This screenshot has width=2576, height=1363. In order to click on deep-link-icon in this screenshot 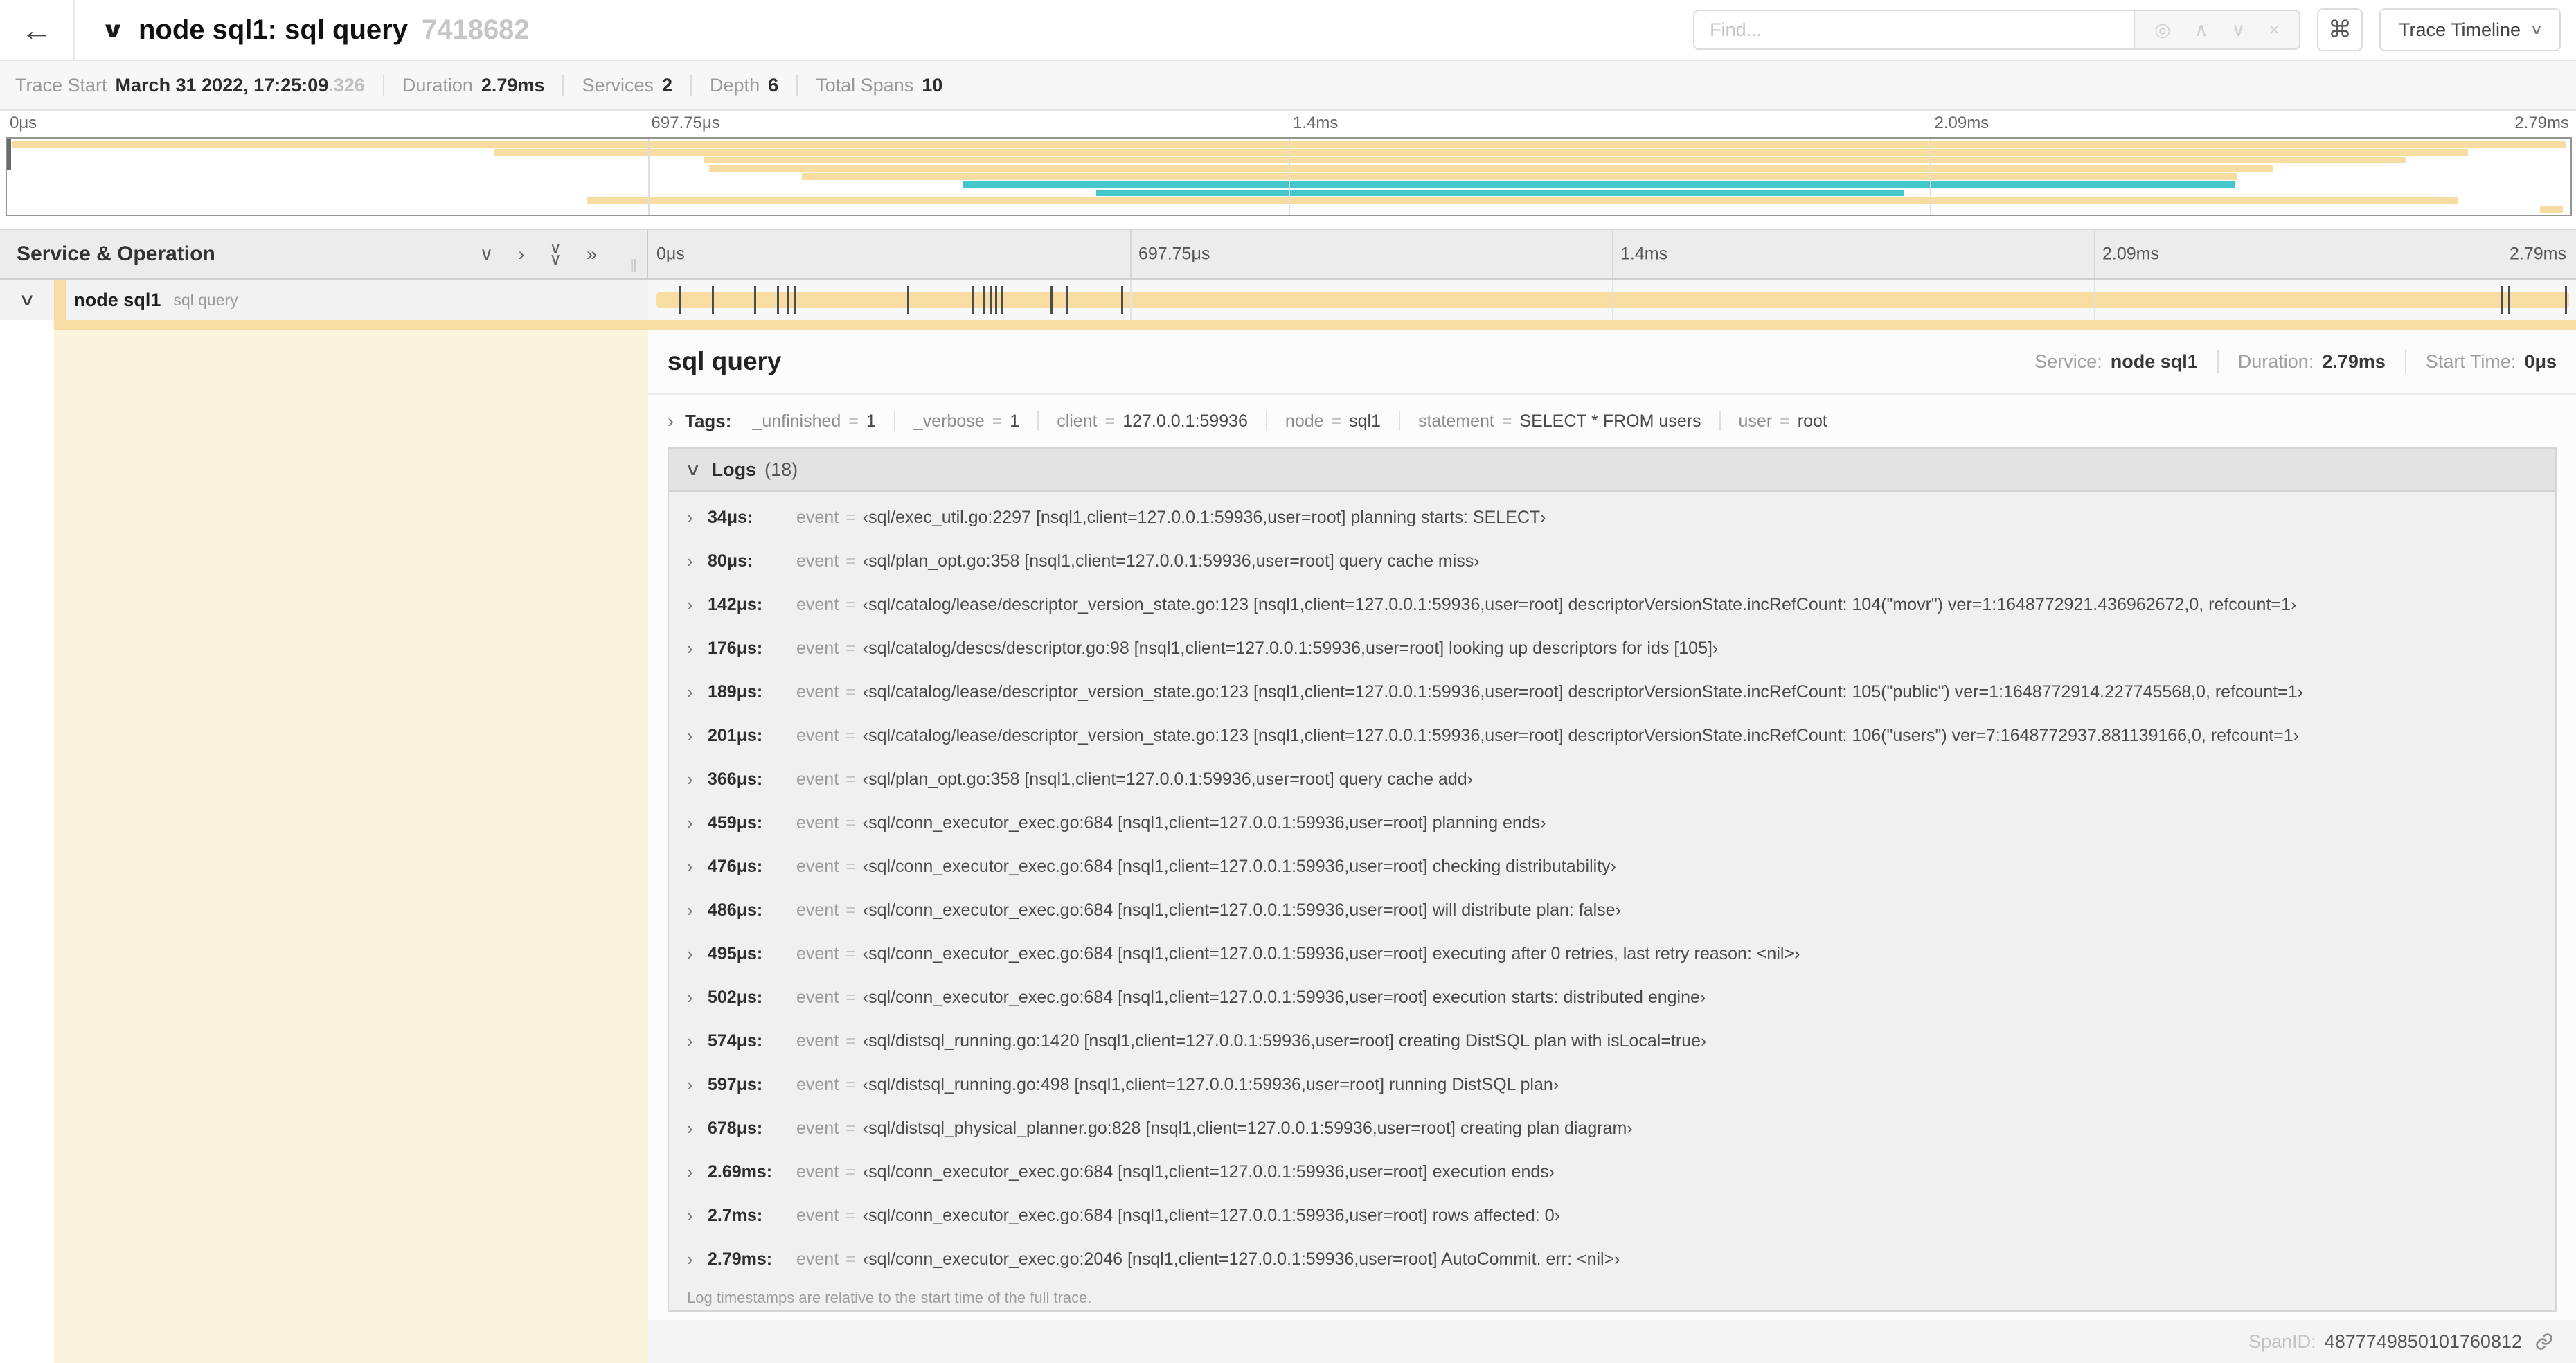, I will do `click(2544, 1342)`.